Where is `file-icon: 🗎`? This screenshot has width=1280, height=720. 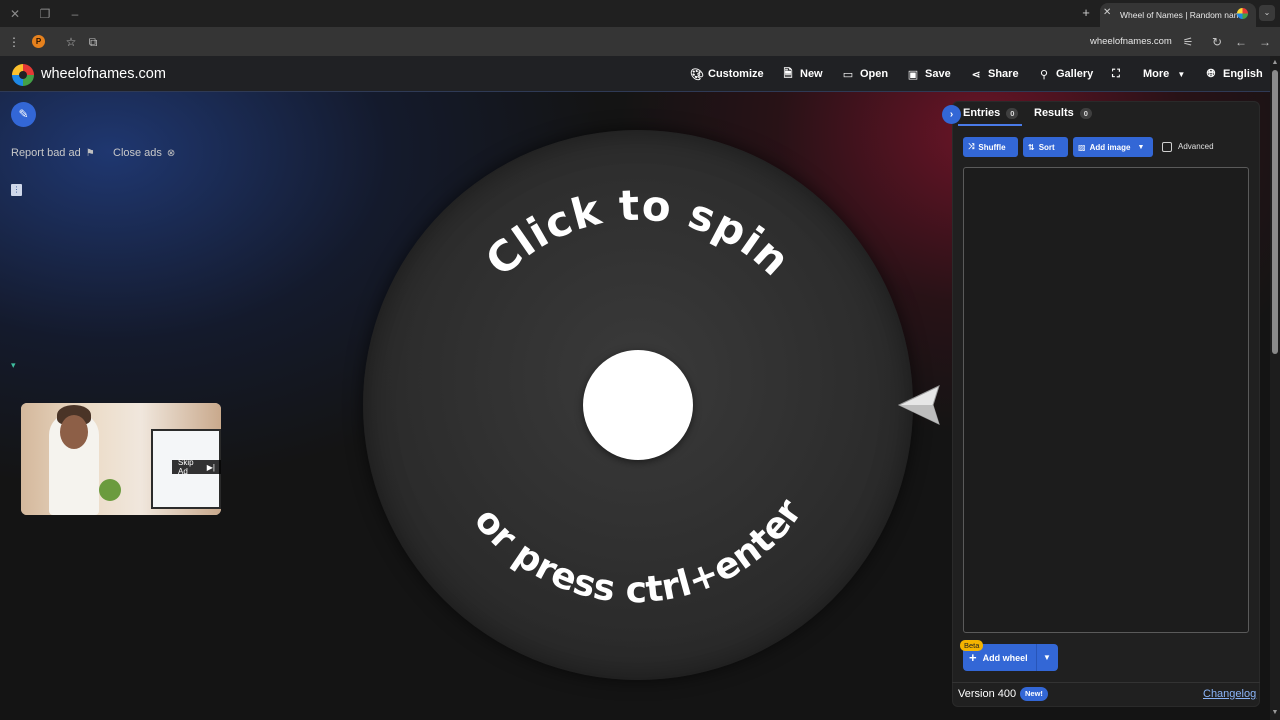 file-icon: 🗎 is located at coordinates (788, 73).